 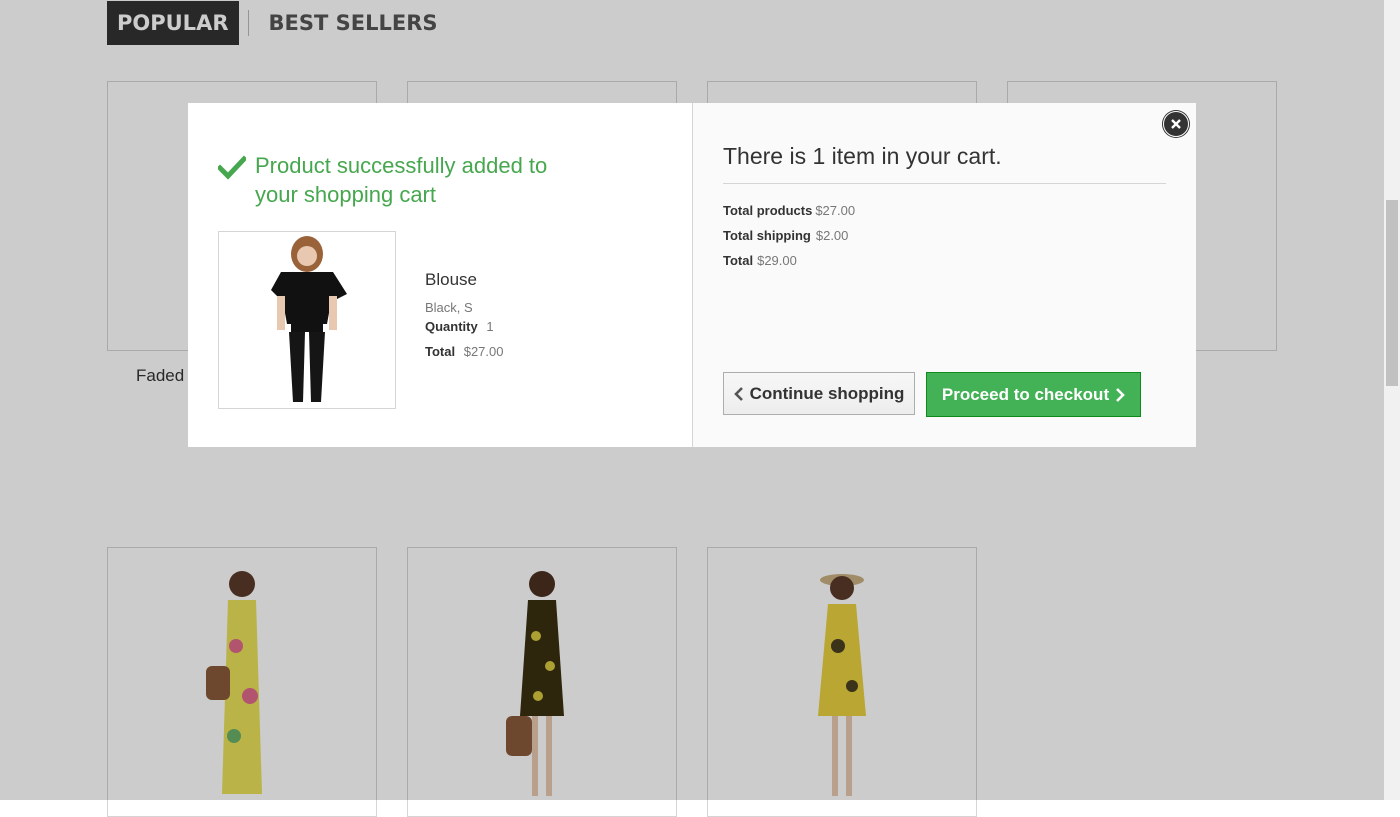 I want to click on summary-shipping-label: Total shipping, so click(x=767, y=235).